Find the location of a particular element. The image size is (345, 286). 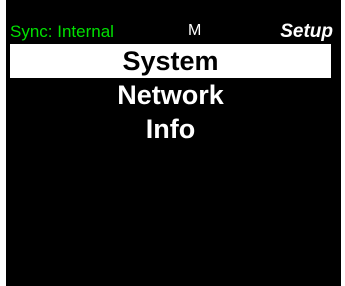

screen-title: Setup is located at coordinates (306, 31).